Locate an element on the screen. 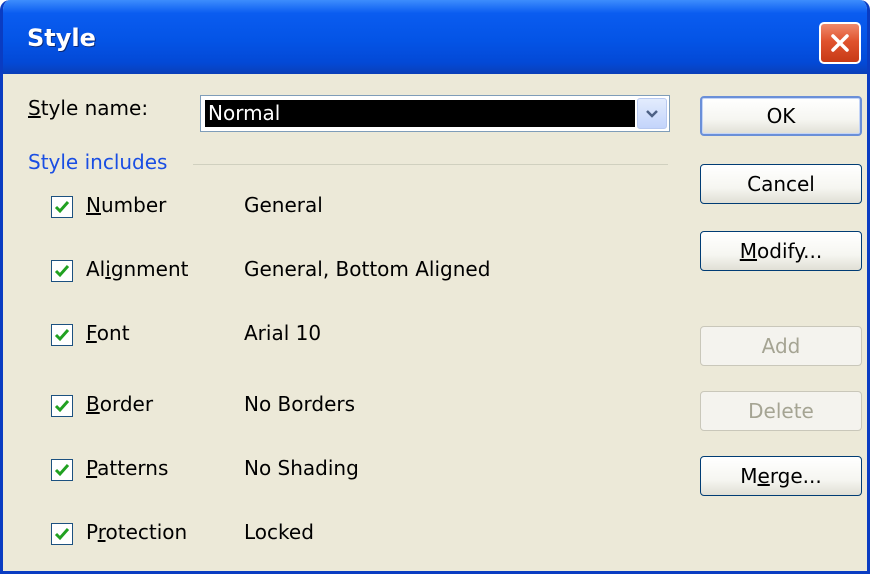  style-include-name: Protection is located at coordinates (136, 532).